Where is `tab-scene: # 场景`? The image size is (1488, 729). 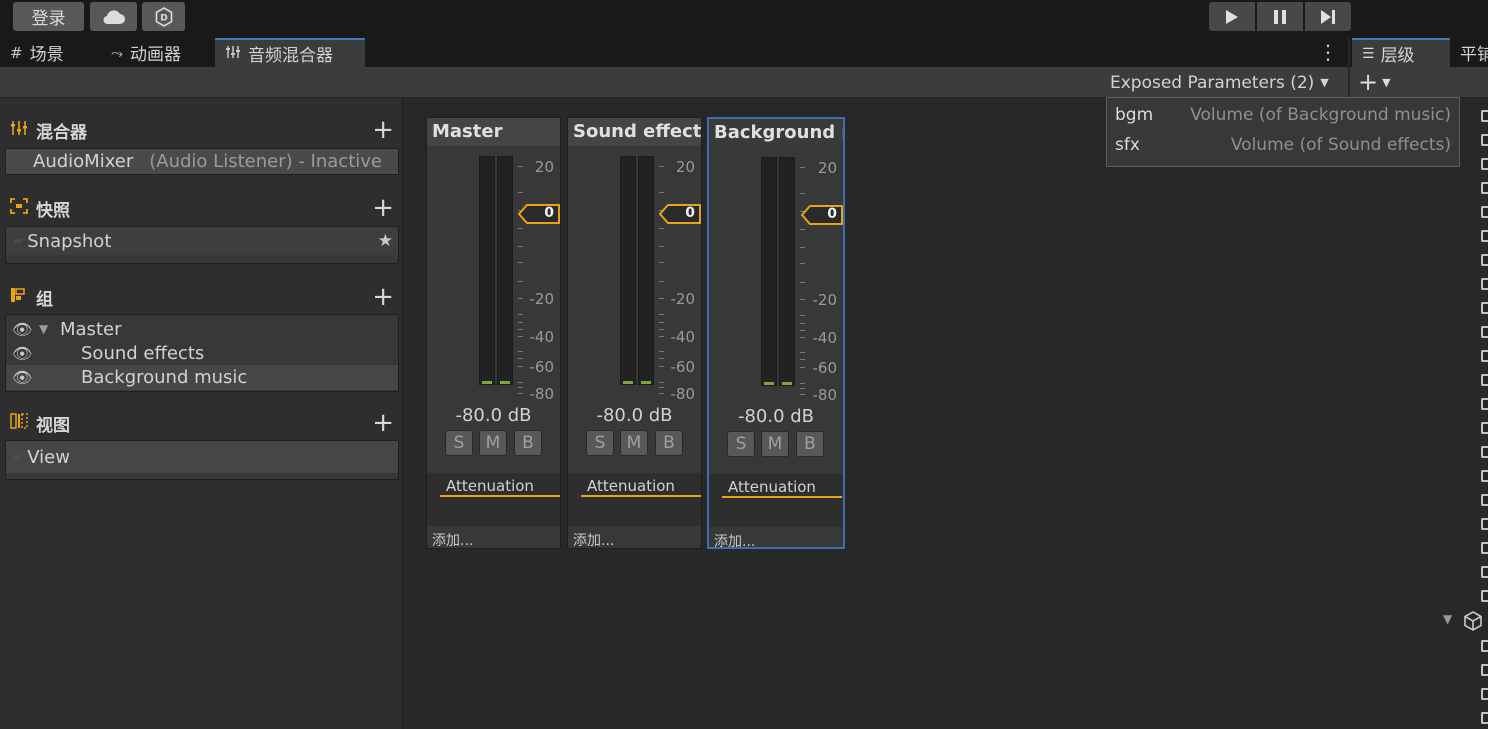 tab-scene: # 场景 is located at coordinates (50, 52).